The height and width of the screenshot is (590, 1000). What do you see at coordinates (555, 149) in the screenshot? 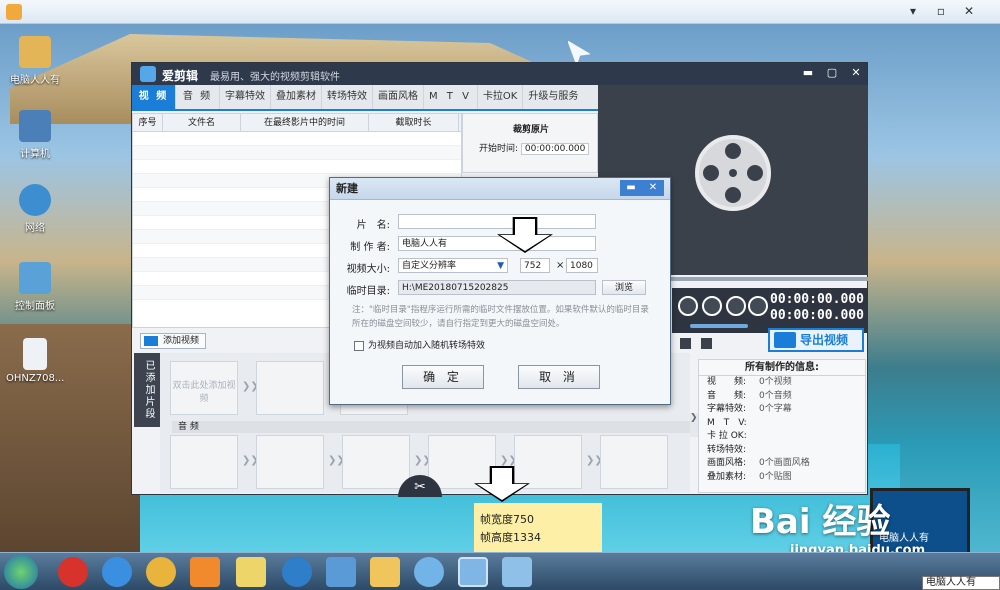
I see `start-time-input: 00:00:00.000` at bounding box center [555, 149].